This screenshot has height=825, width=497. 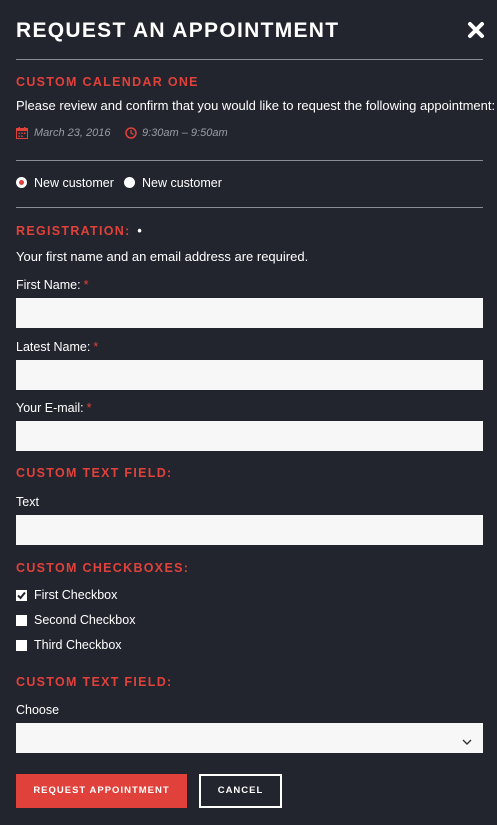 What do you see at coordinates (249, 530) in the screenshot?
I see `custom-text-input` at bounding box center [249, 530].